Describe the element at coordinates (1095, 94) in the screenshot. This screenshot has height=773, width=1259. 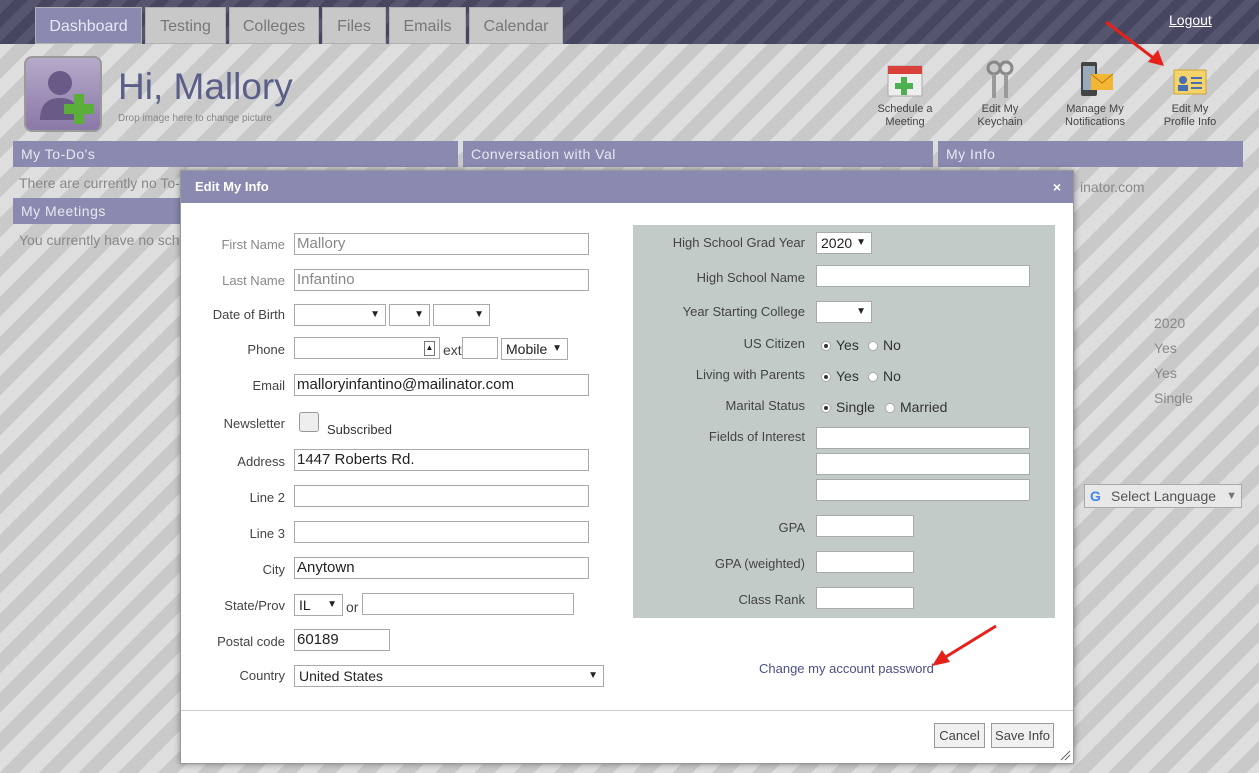
I see `manage-notifications-button: Manage My Notifications` at that location.